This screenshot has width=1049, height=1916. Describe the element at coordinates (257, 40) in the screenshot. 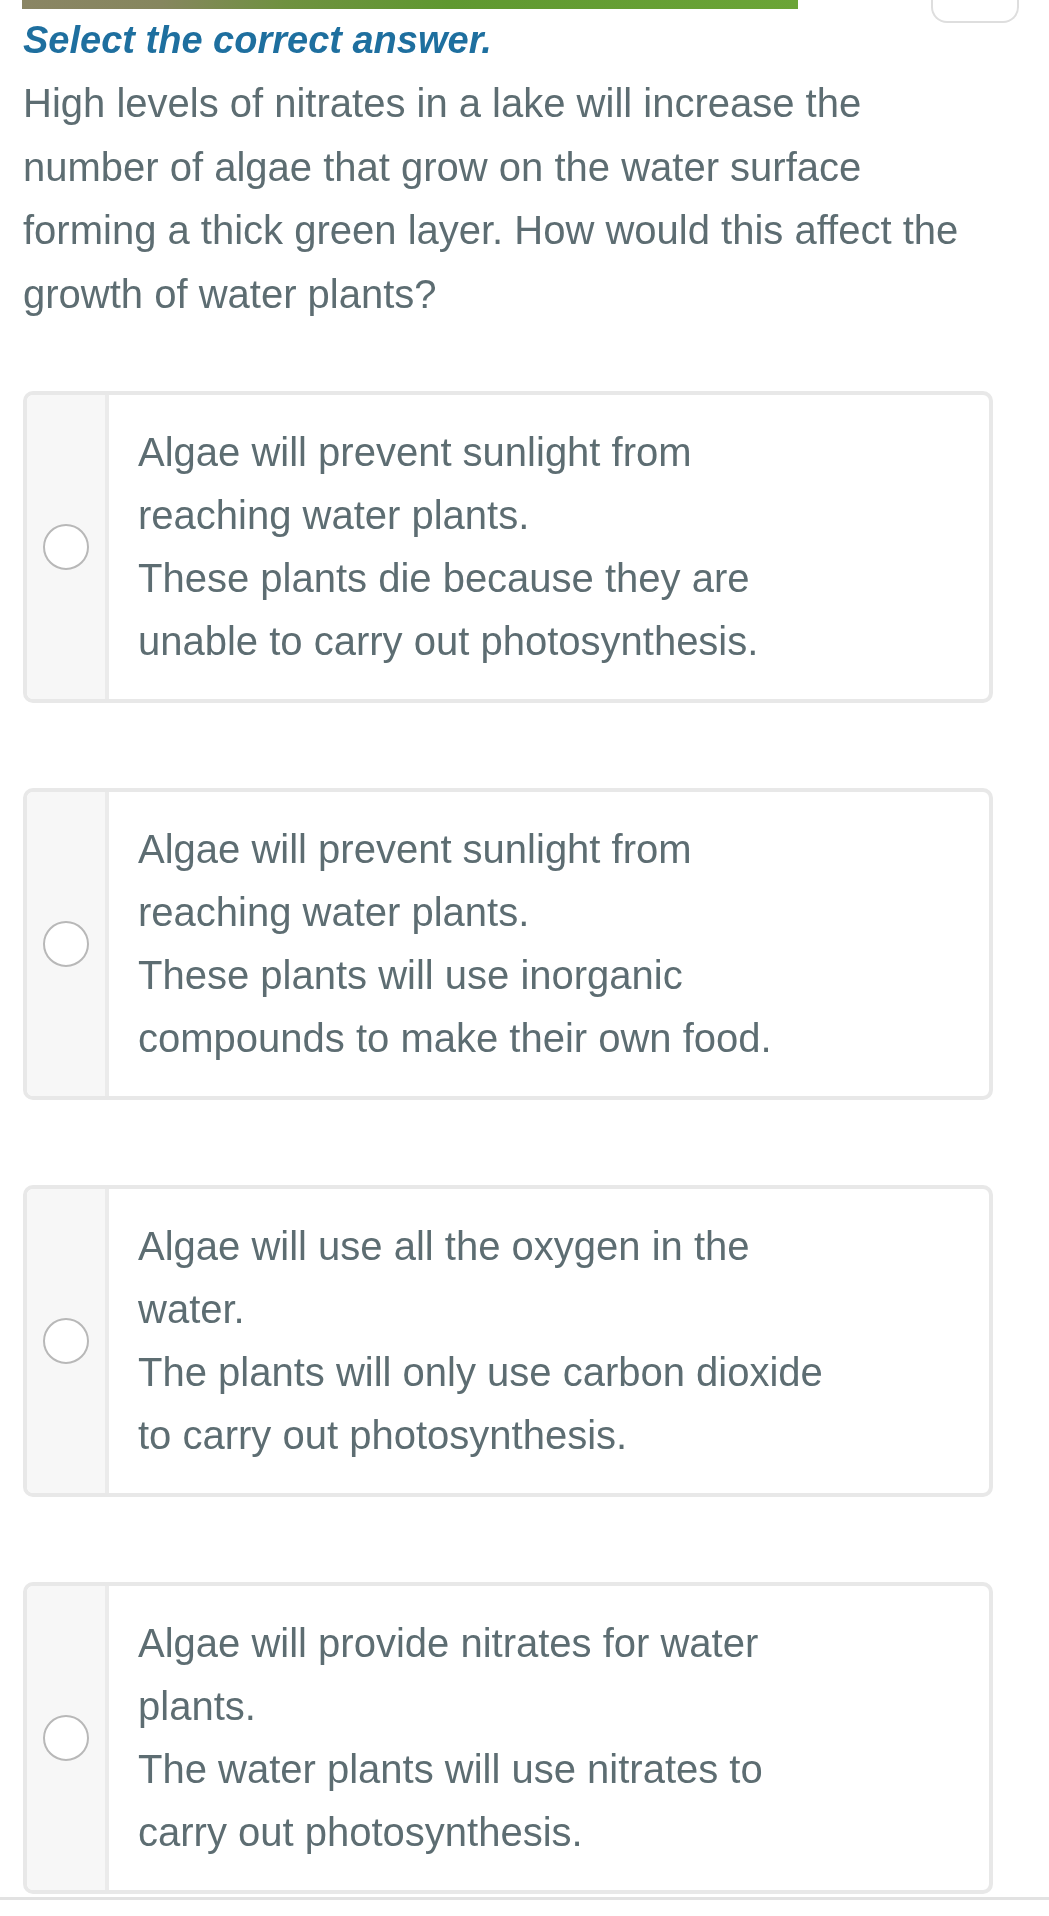

I see `instruction-heading: Select the correct answer.` at that location.